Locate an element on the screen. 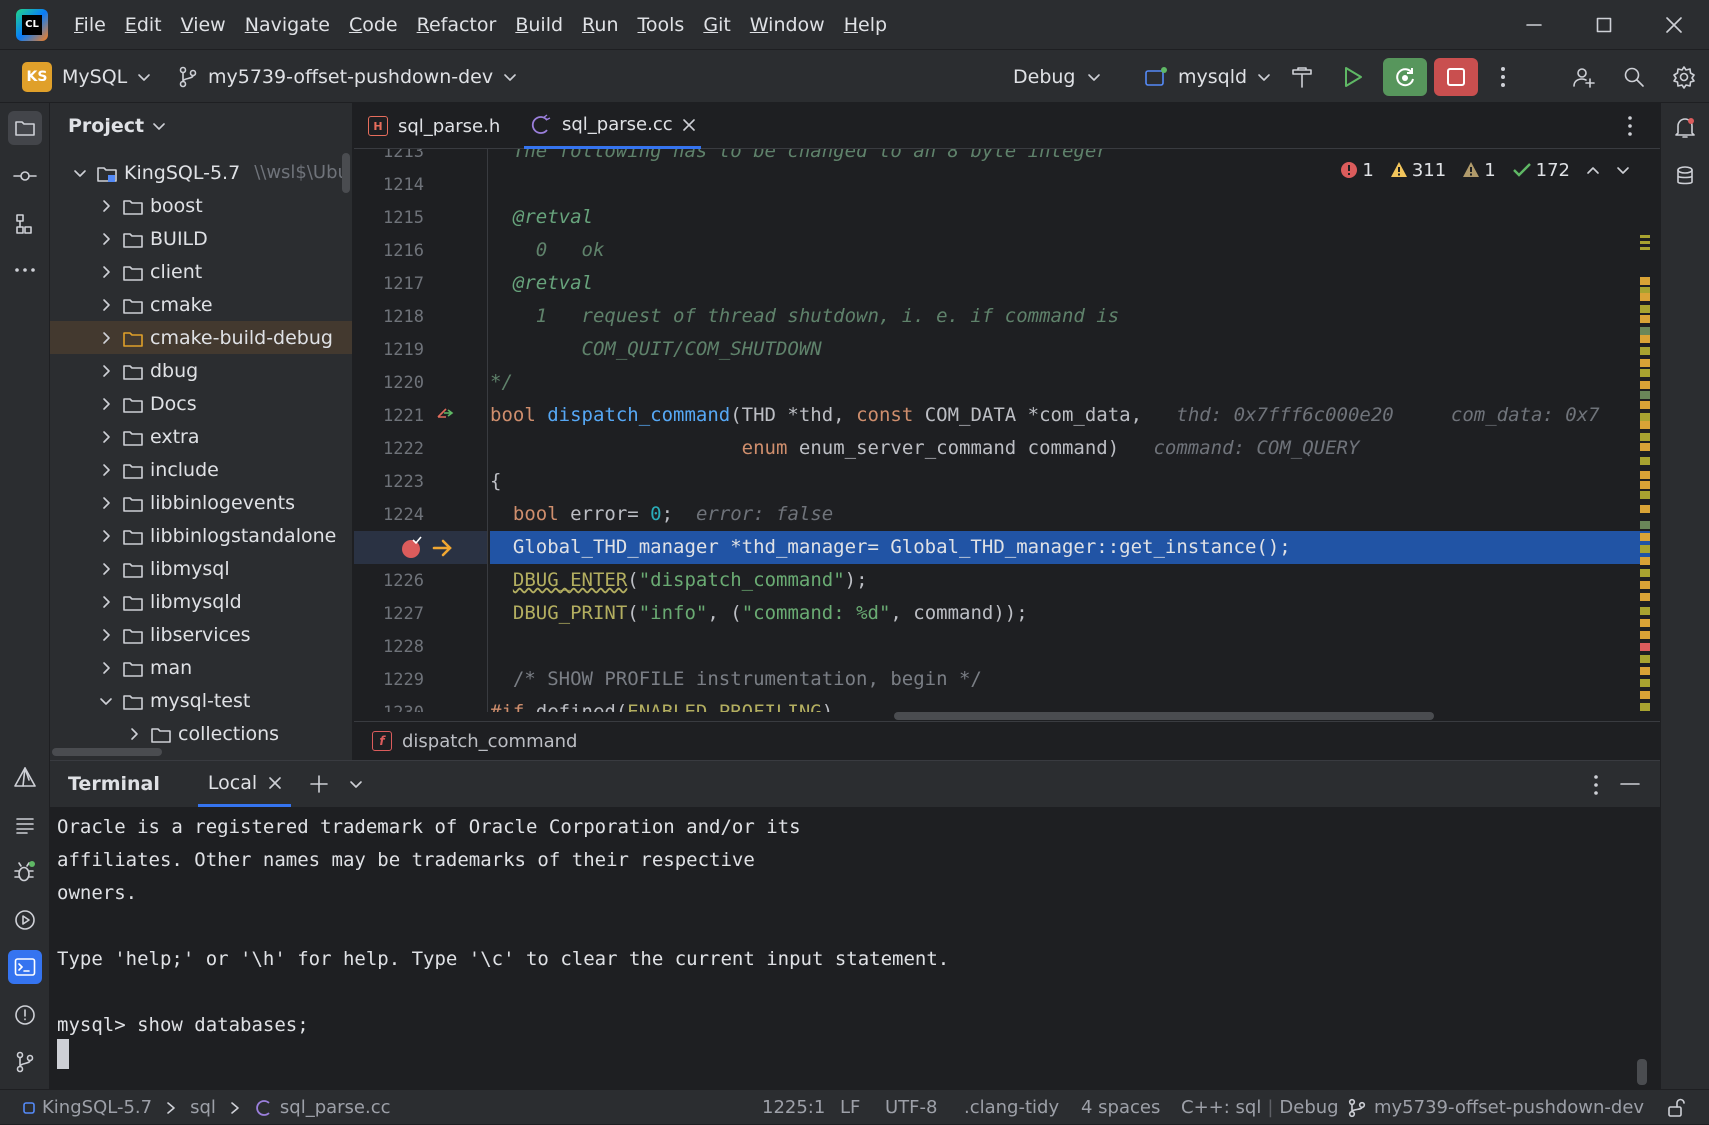 The image size is (1709, 1125). git-tool-button is located at coordinates (25, 1062).